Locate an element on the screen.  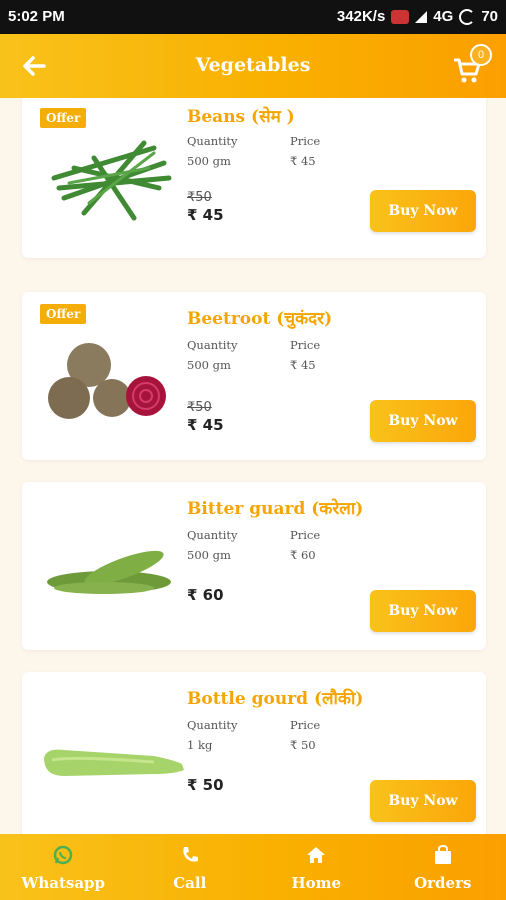
whatsapp-icon is located at coordinates (63, 855).